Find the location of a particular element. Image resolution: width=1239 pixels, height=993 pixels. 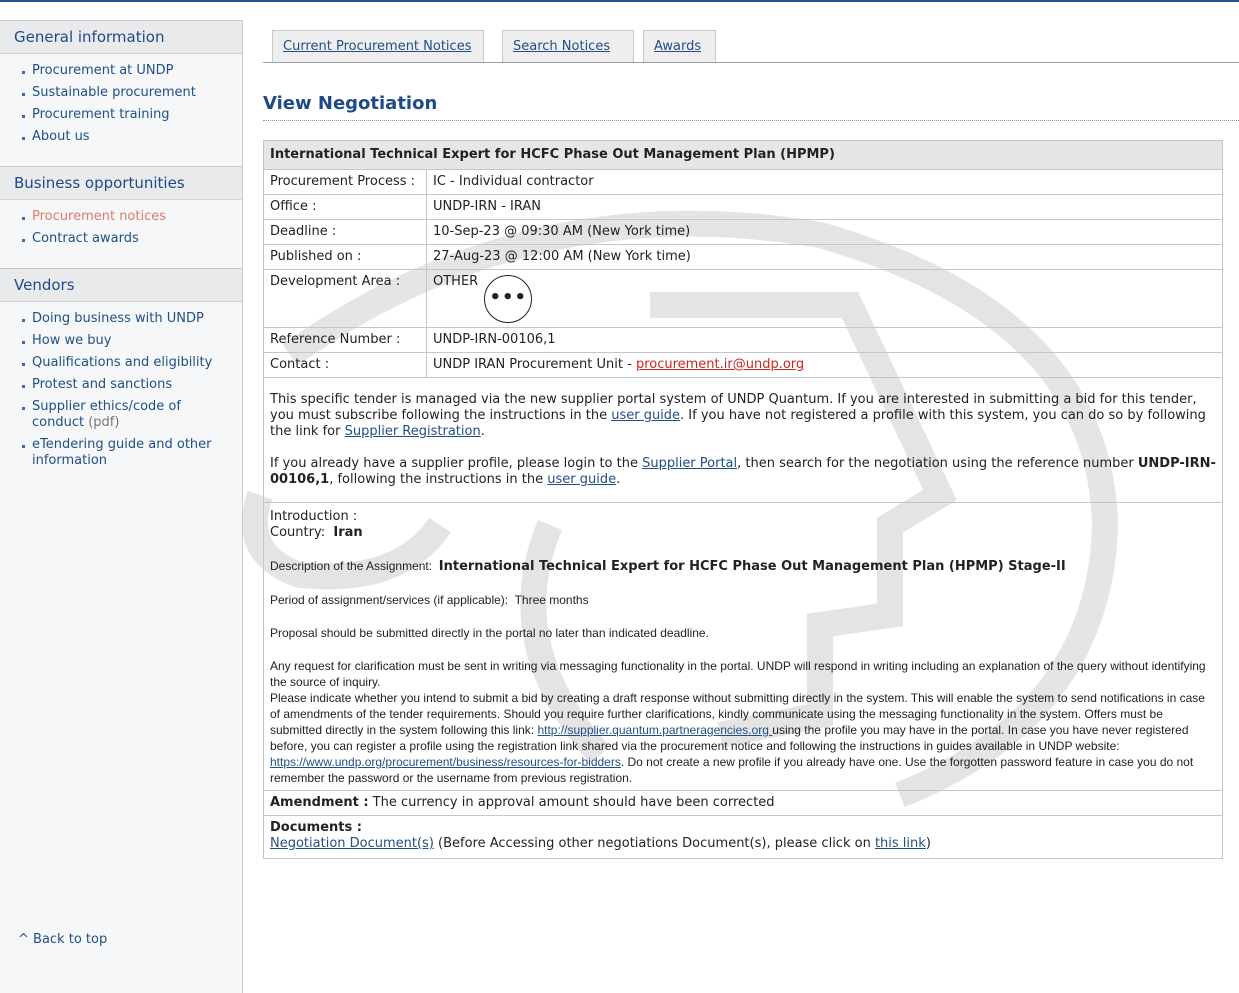

published-label: Published on : is located at coordinates (345, 257).